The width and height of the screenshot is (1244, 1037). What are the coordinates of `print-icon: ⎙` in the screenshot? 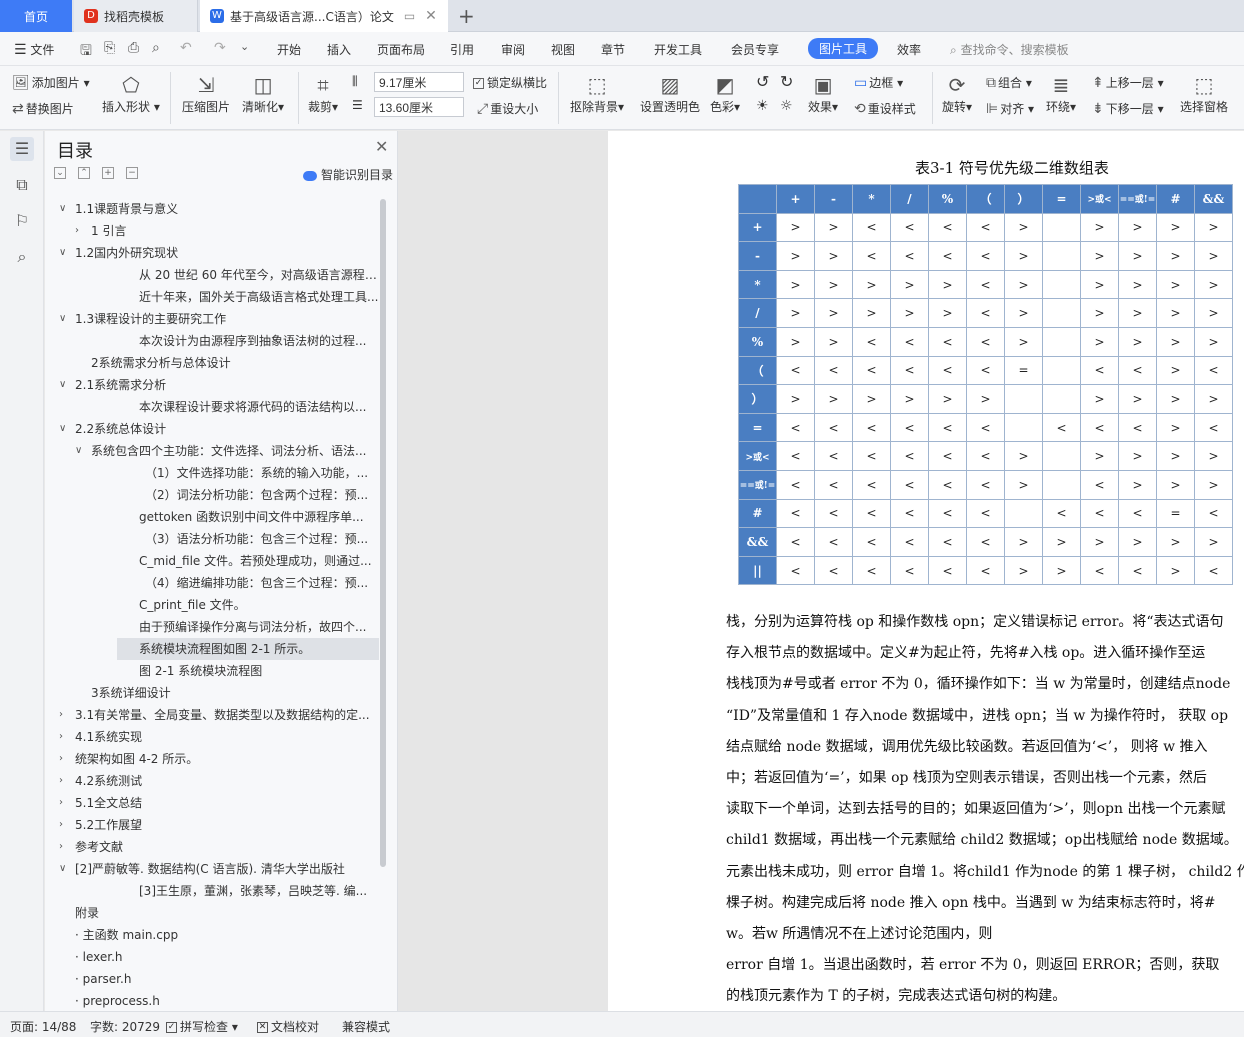 It's located at (133, 48).